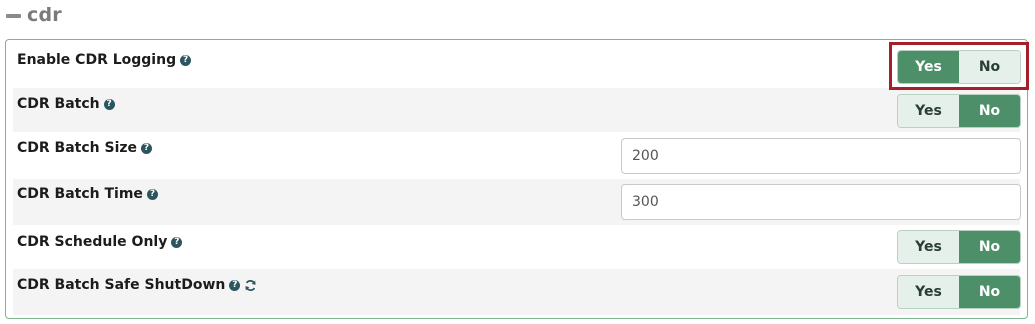 This screenshot has width=1035, height=324. I want to click on minus-icon, so click(13, 15).